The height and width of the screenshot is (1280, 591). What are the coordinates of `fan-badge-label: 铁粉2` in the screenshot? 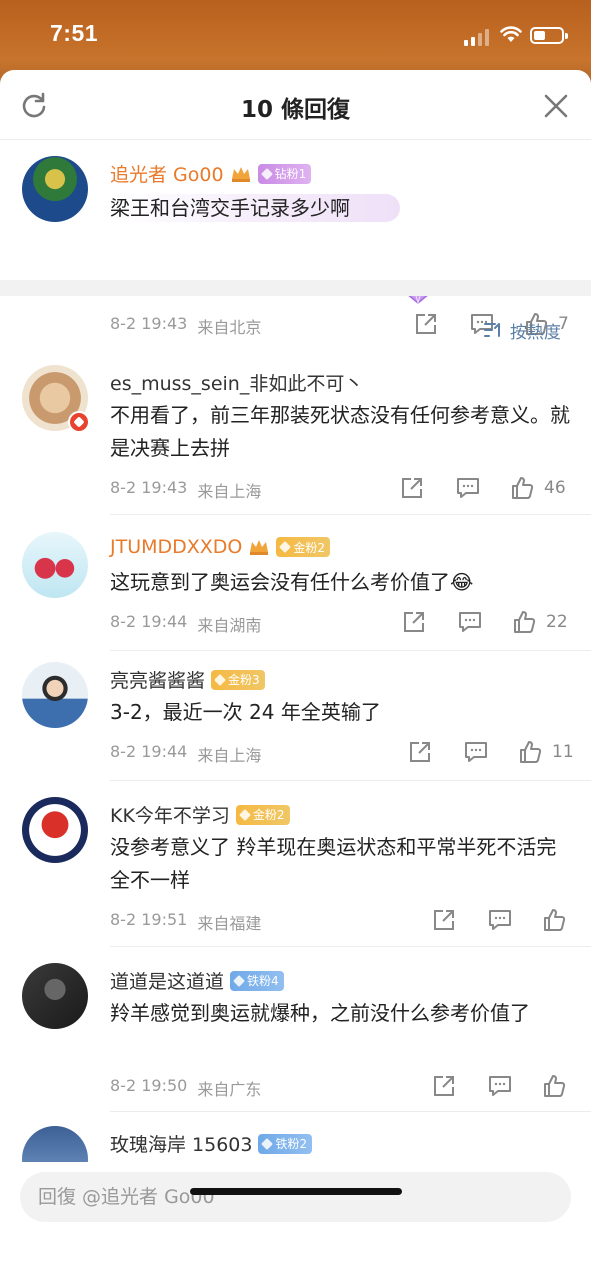 It's located at (291, 1144).